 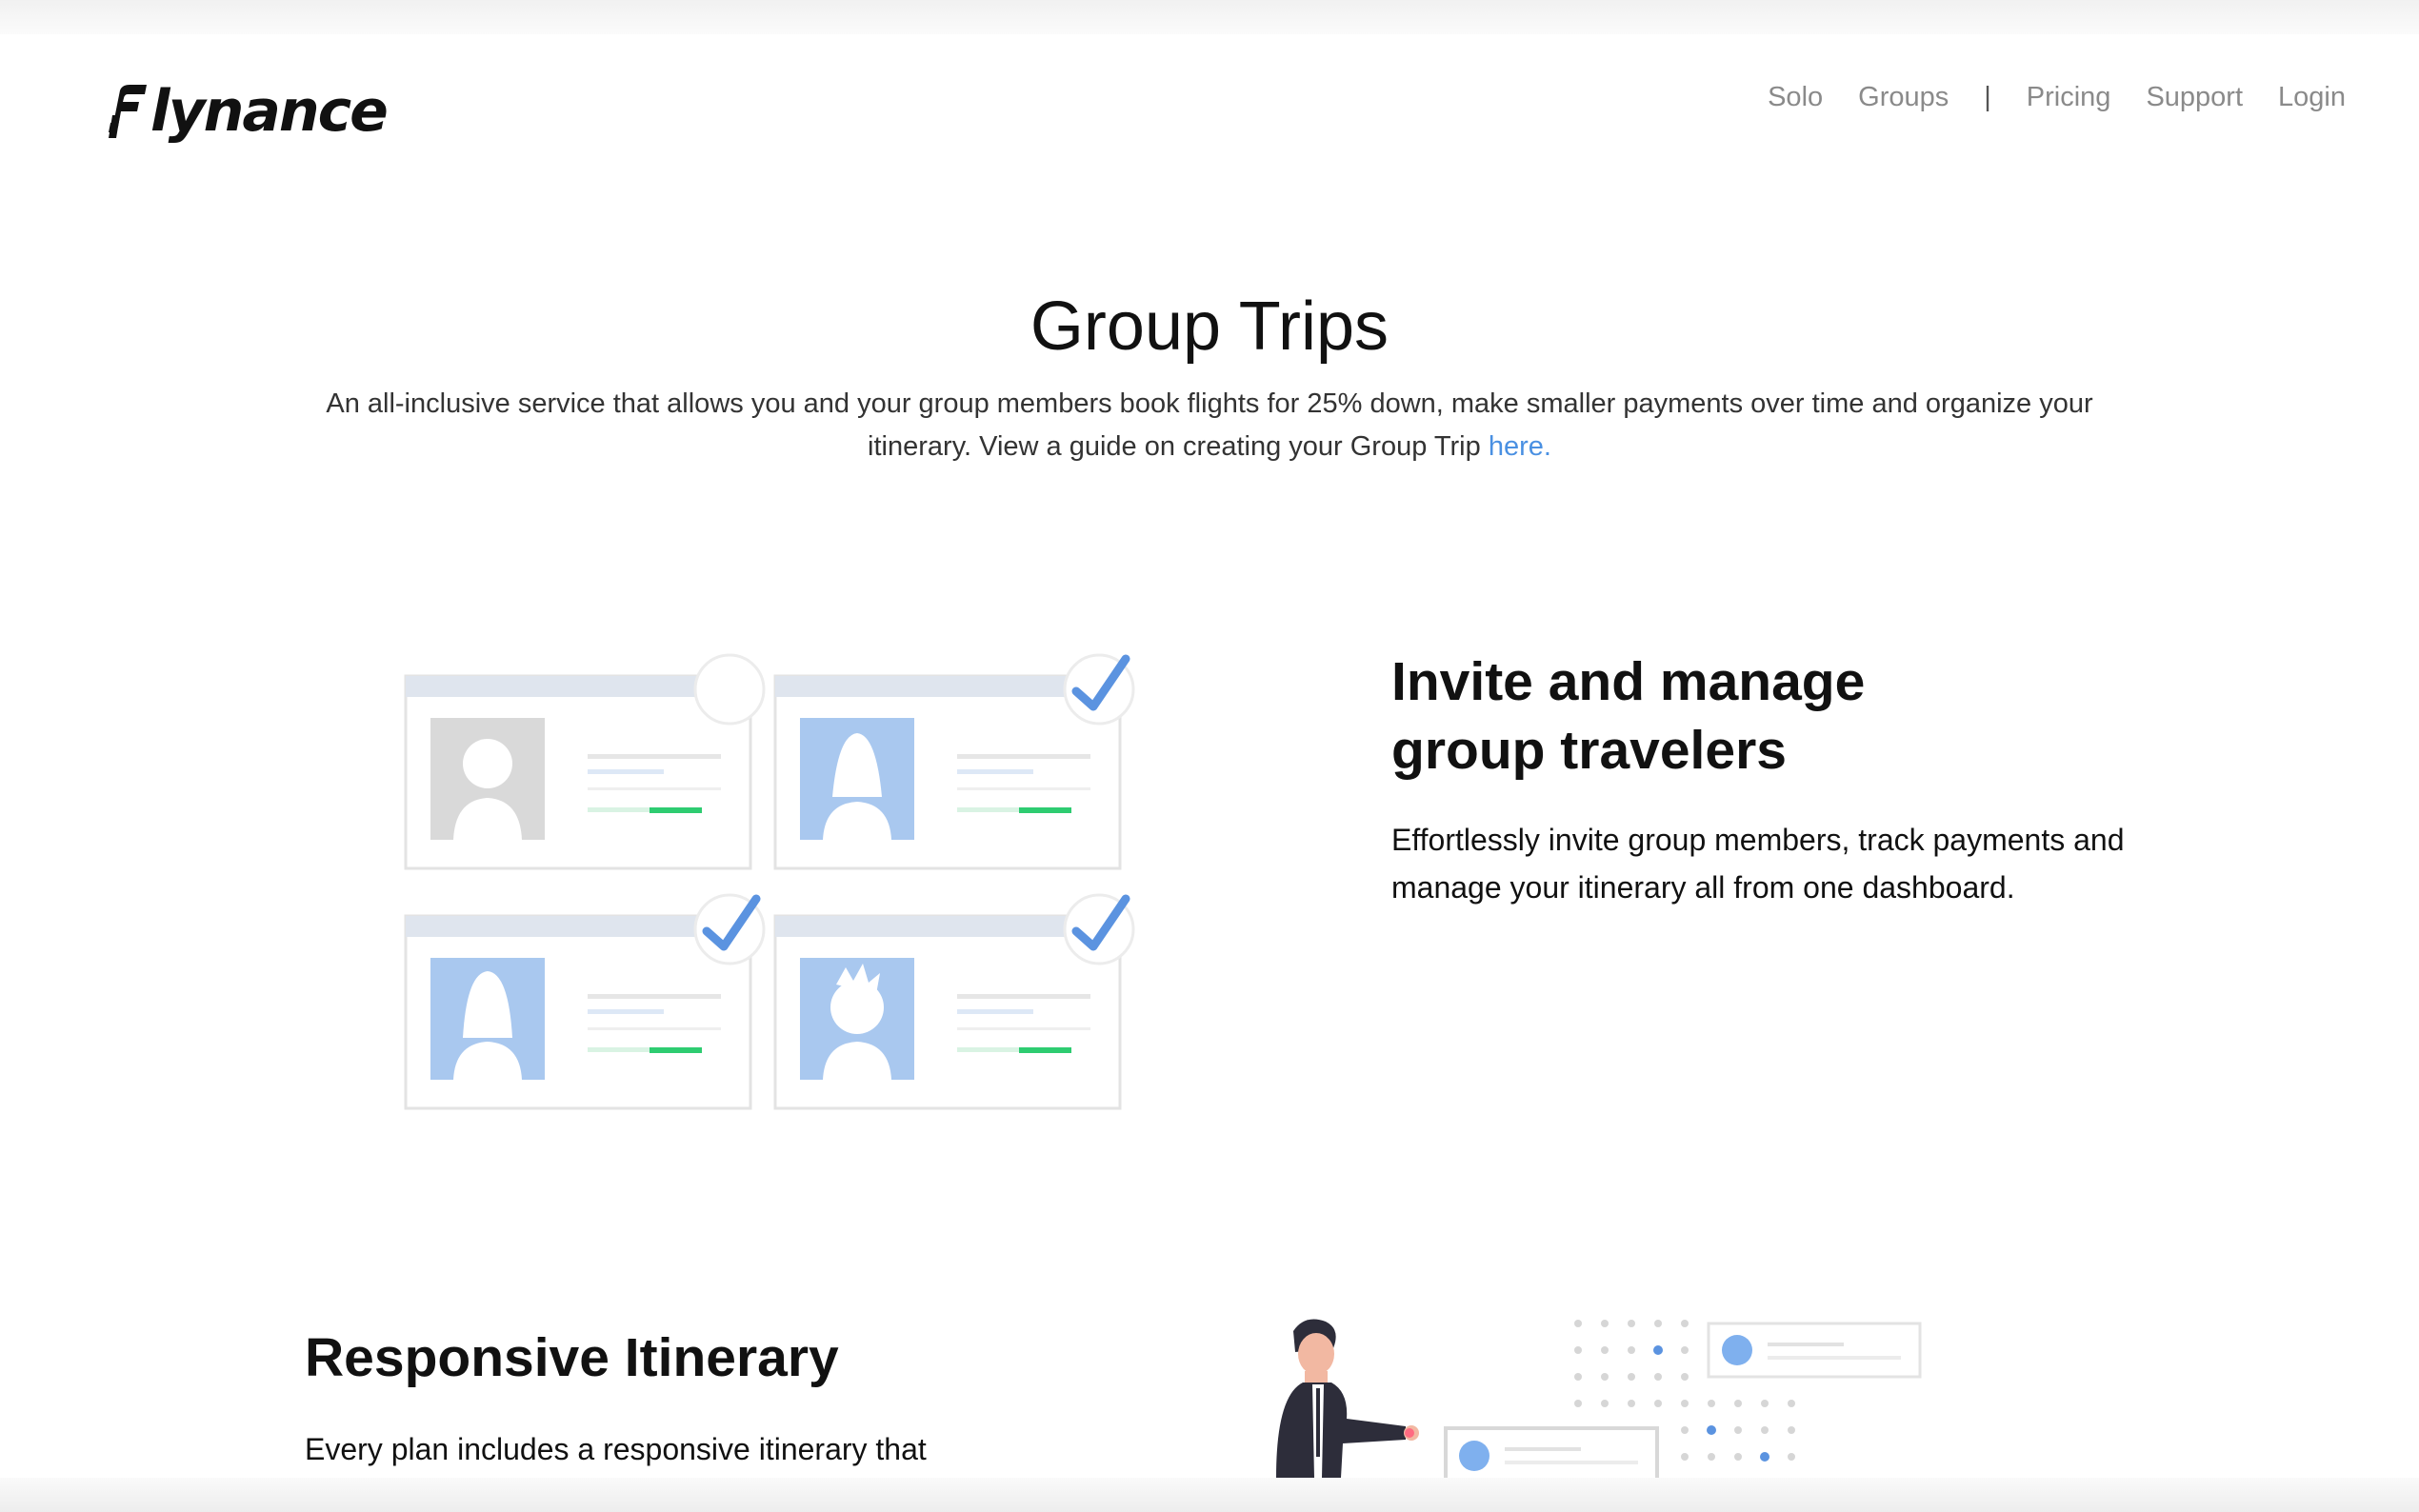 I want to click on nav-groups: Groups, so click(x=1903, y=97).